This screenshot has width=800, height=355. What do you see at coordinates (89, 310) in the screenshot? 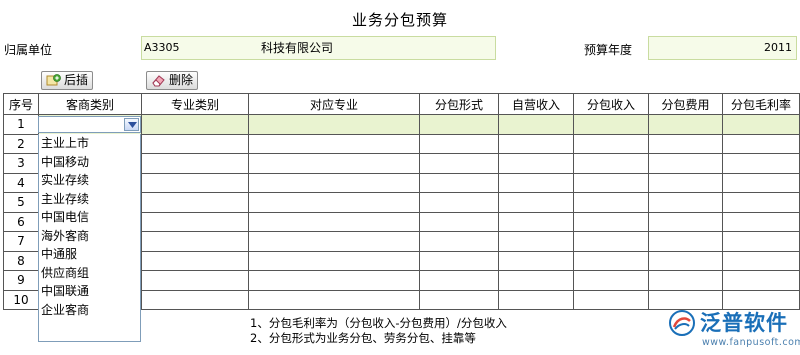
I see `dropdown-option: 企业客商` at bounding box center [89, 310].